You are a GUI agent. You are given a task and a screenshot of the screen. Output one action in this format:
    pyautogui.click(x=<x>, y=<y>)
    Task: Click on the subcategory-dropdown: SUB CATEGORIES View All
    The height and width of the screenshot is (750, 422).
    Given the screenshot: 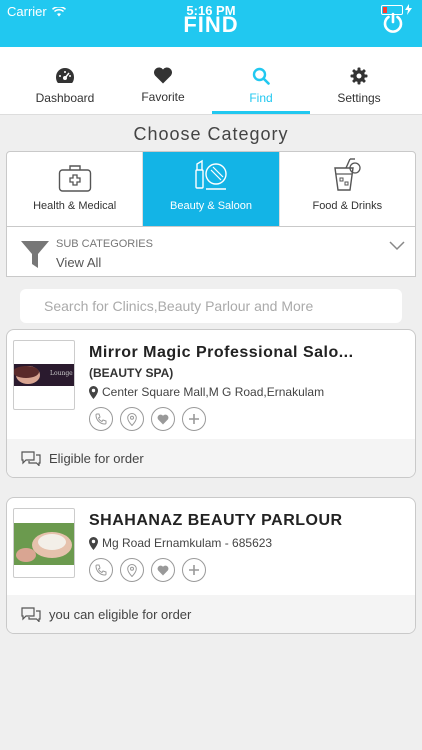 What is the action you would take?
    pyautogui.click(x=211, y=252)
    